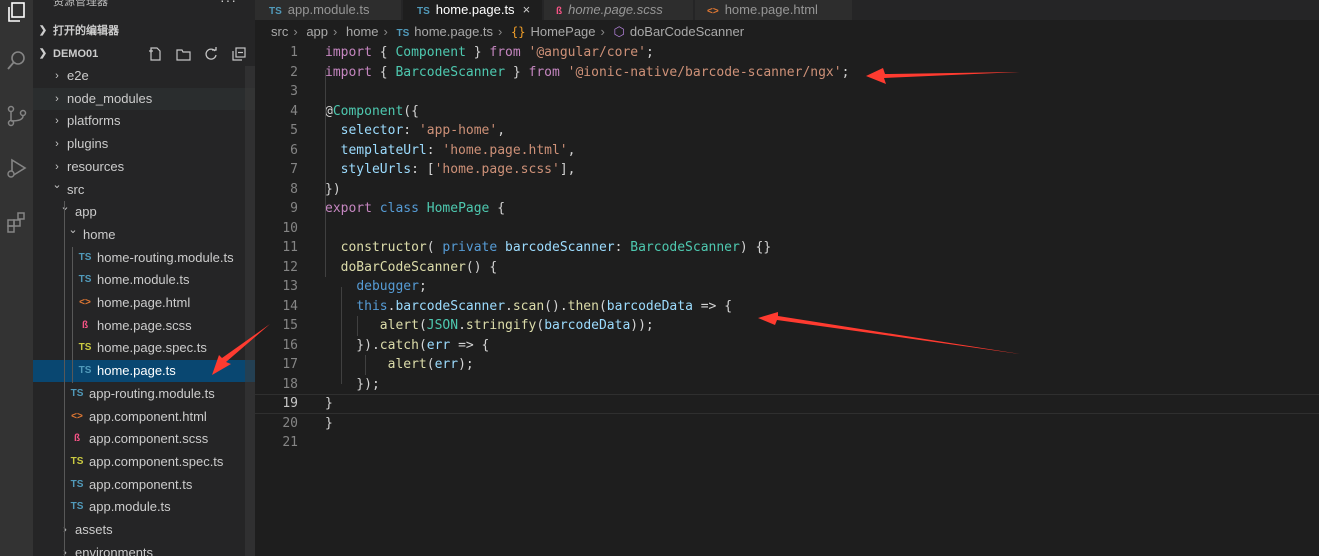 The image size is (1319, 556). What do you see at coordinates (787, 443) in the screenshot?
I see `code-line: 21` at bounding box center [787, 443].